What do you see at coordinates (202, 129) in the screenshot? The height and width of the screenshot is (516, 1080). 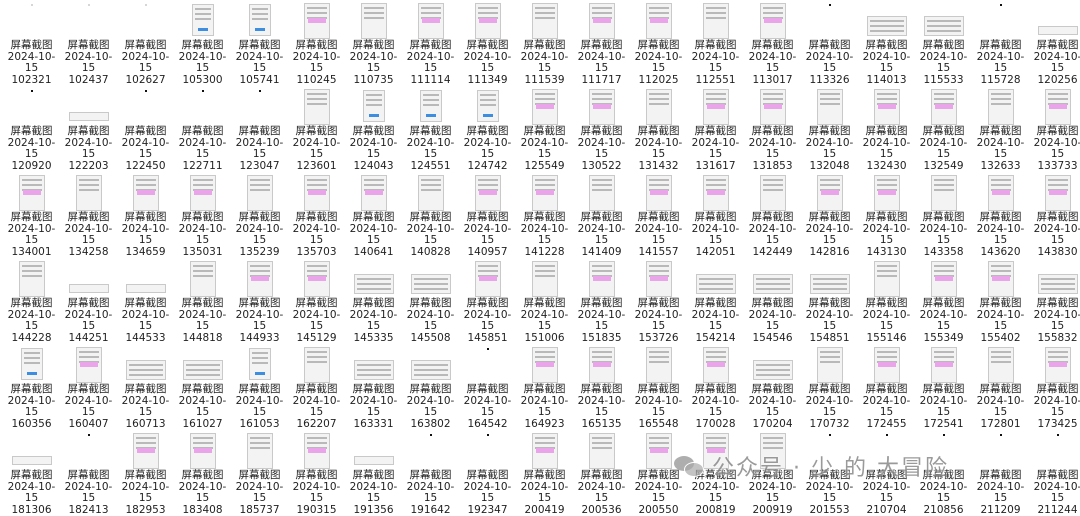 I see `file-item: 屏幕截图 2024-10- 15 122711` at bounding box center [202, 129].